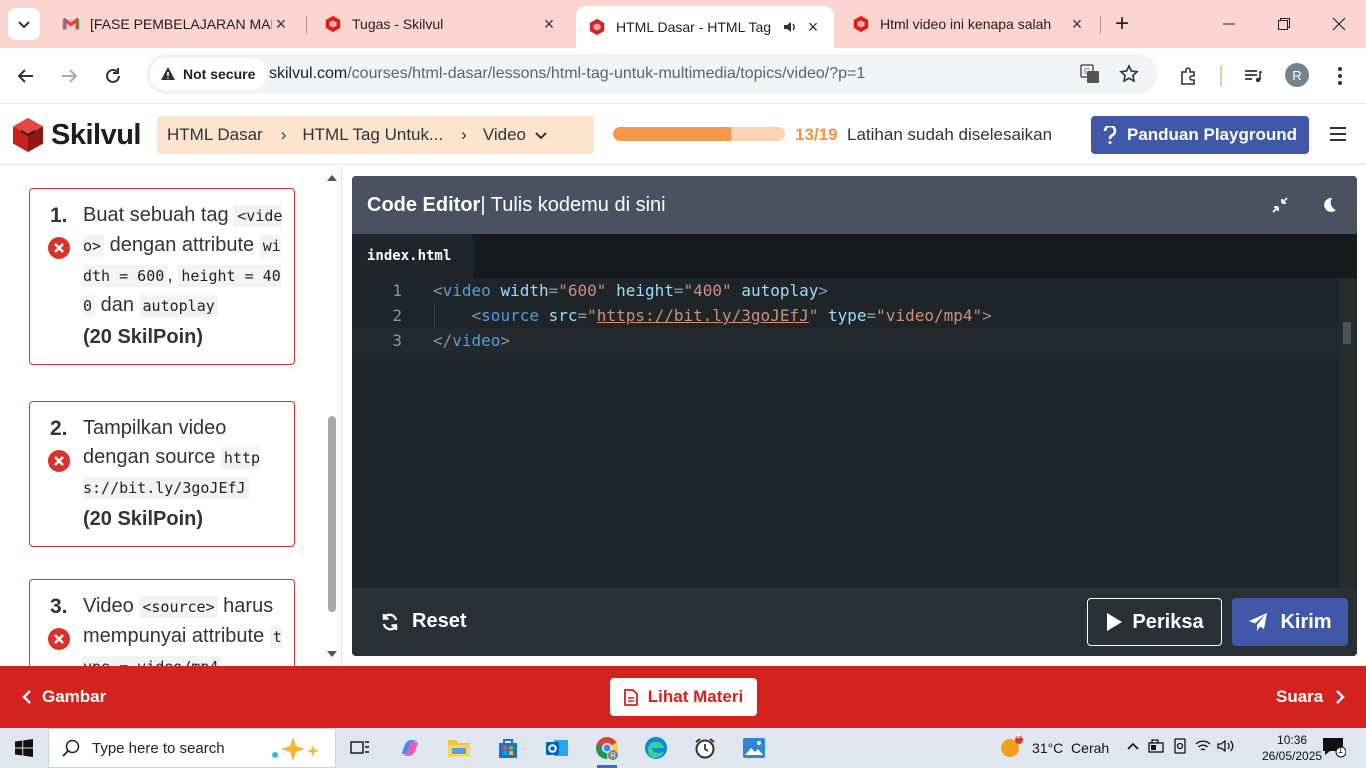  I want to click on browser-tab-html-video: Html video ini kenapa salah ×, so click(969, 24).